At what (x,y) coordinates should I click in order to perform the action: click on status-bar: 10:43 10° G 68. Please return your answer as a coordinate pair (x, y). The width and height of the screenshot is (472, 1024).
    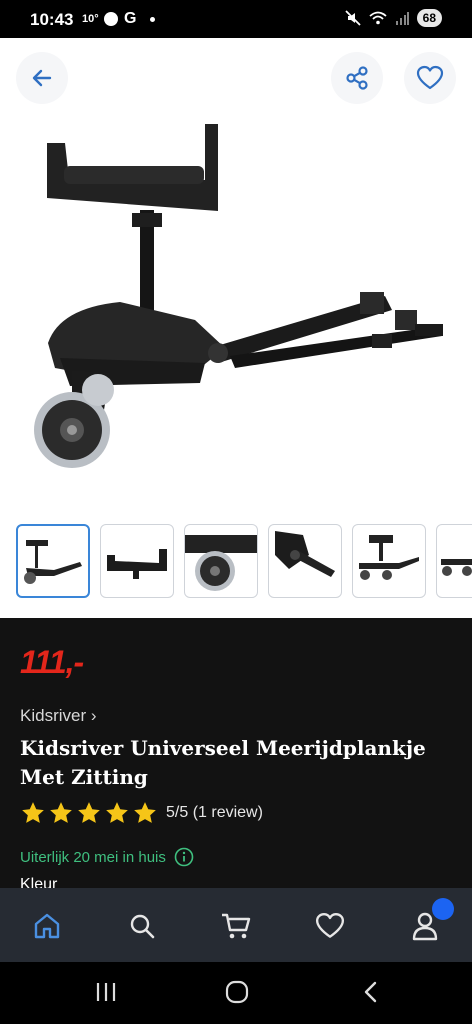
    Looking at the image, I should click on (236, 19).